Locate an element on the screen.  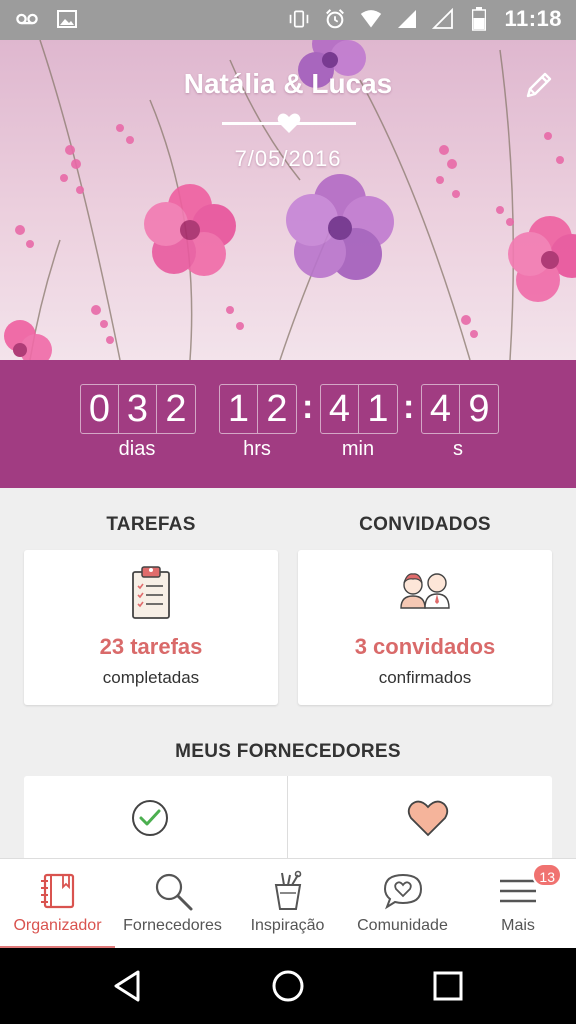
notebook-icon is located at coordinates (57, 891).